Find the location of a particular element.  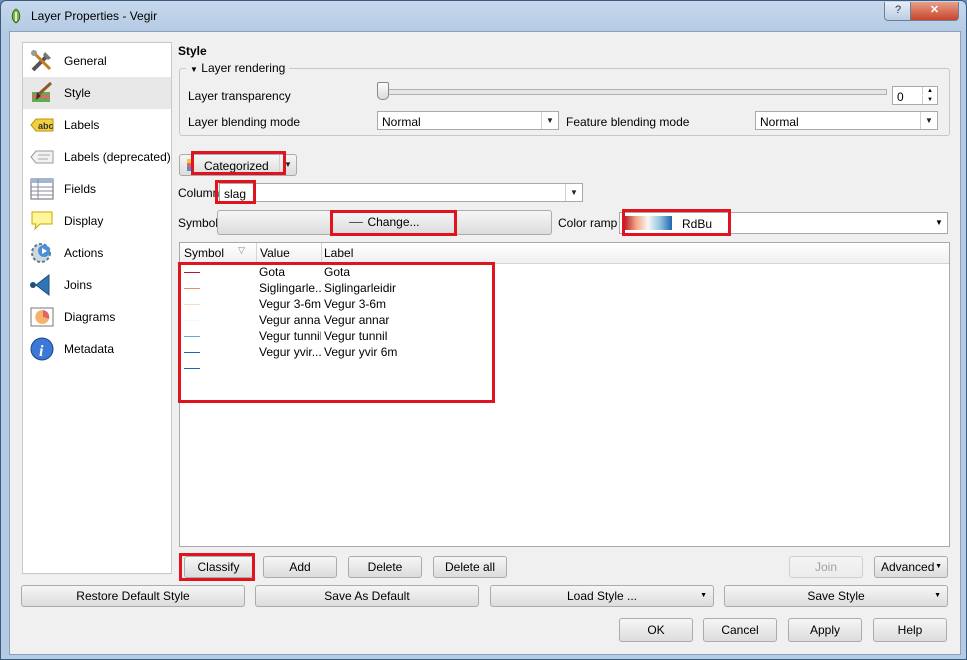

load-style-button: Load Style ... ▼ is located at coordinates (602, 596).